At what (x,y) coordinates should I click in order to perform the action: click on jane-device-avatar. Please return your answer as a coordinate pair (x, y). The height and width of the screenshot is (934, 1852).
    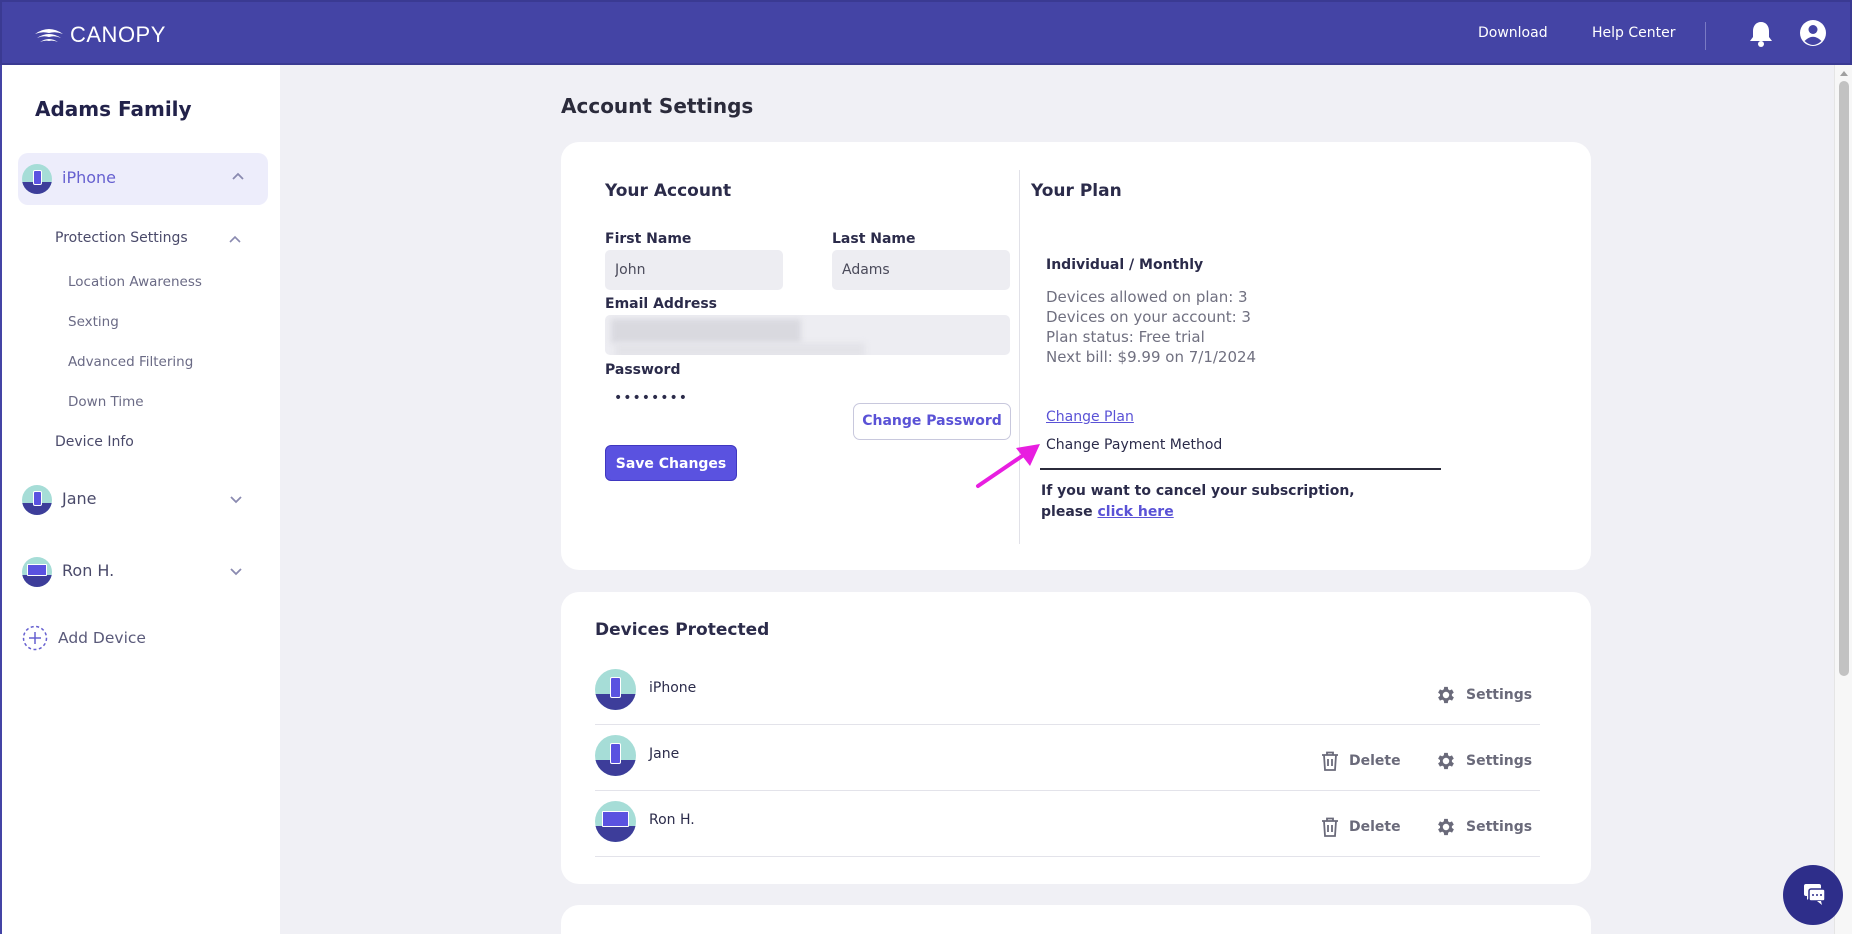
    Looking at the image, I should click on (615, 755).